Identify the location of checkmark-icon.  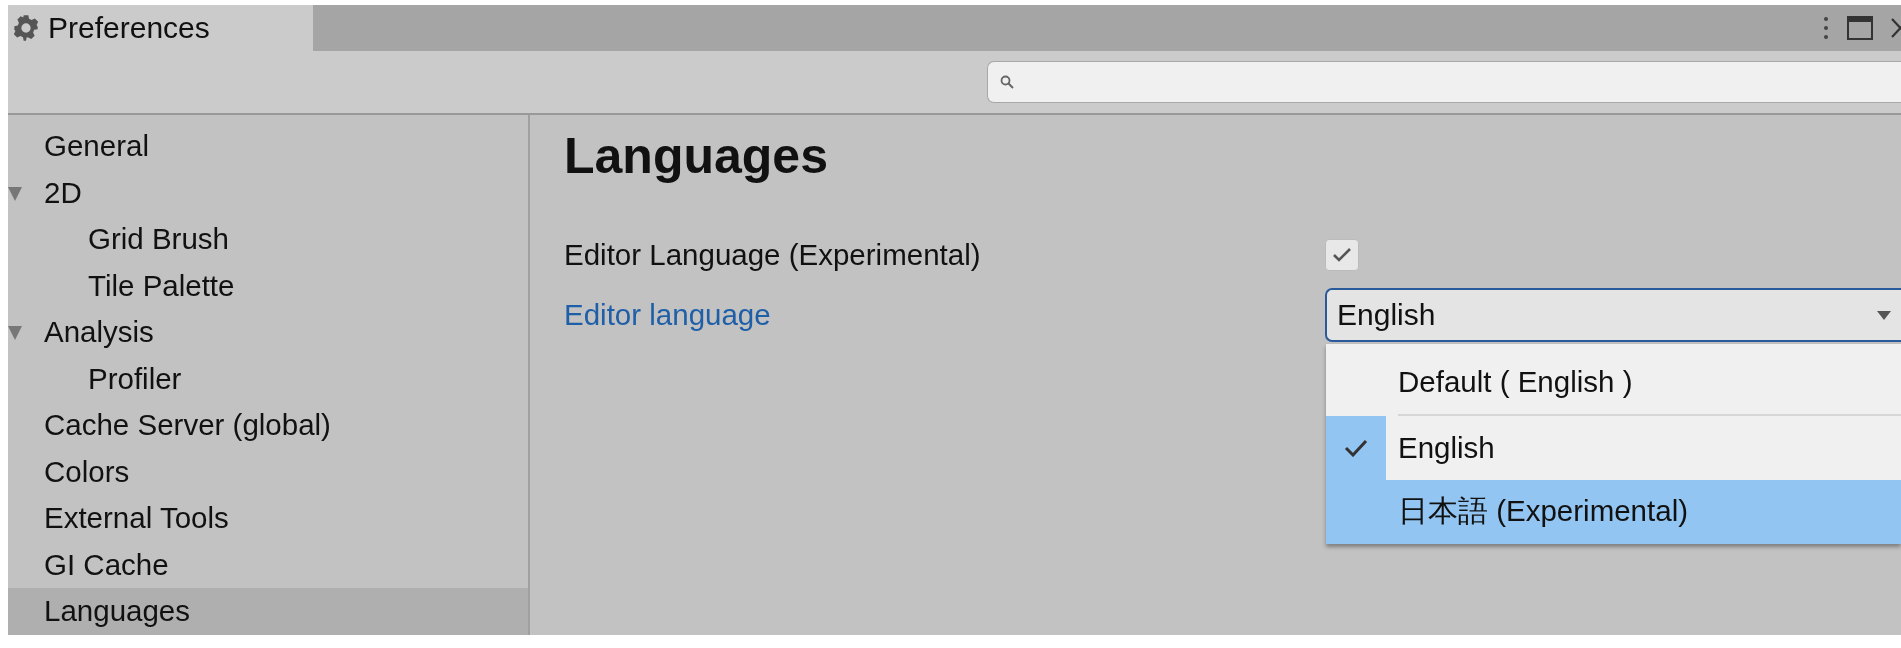
(1342, 255).